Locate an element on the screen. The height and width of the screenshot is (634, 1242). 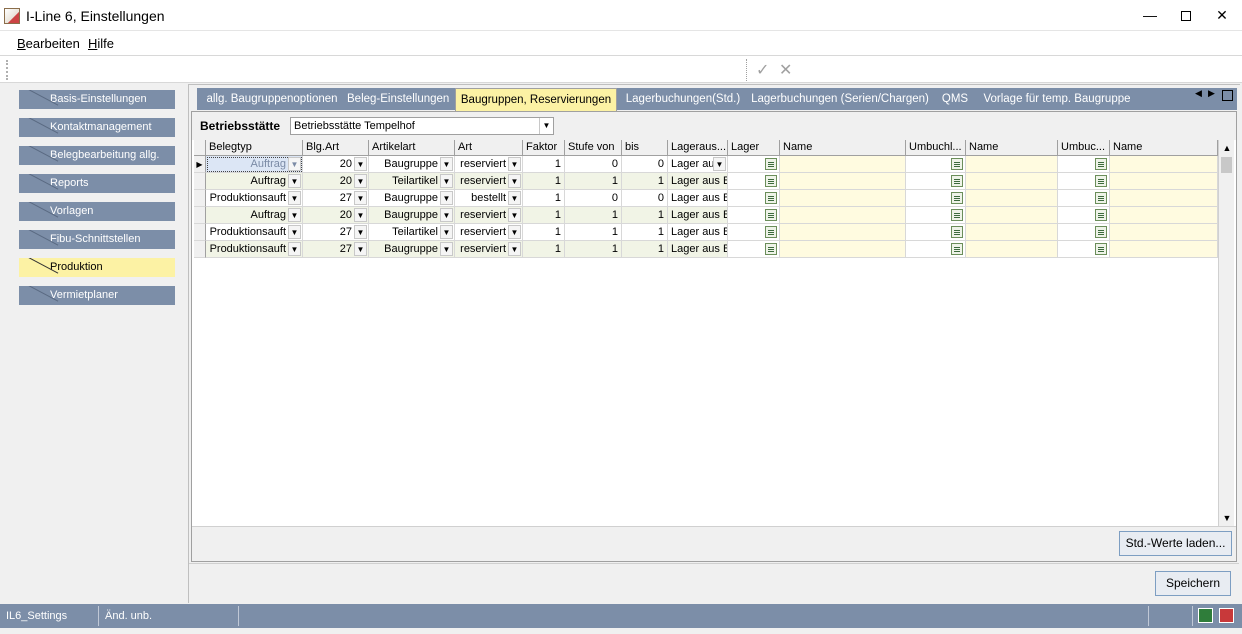
col-header-artikelart: Artikelart is located at coordinates (412, 148).